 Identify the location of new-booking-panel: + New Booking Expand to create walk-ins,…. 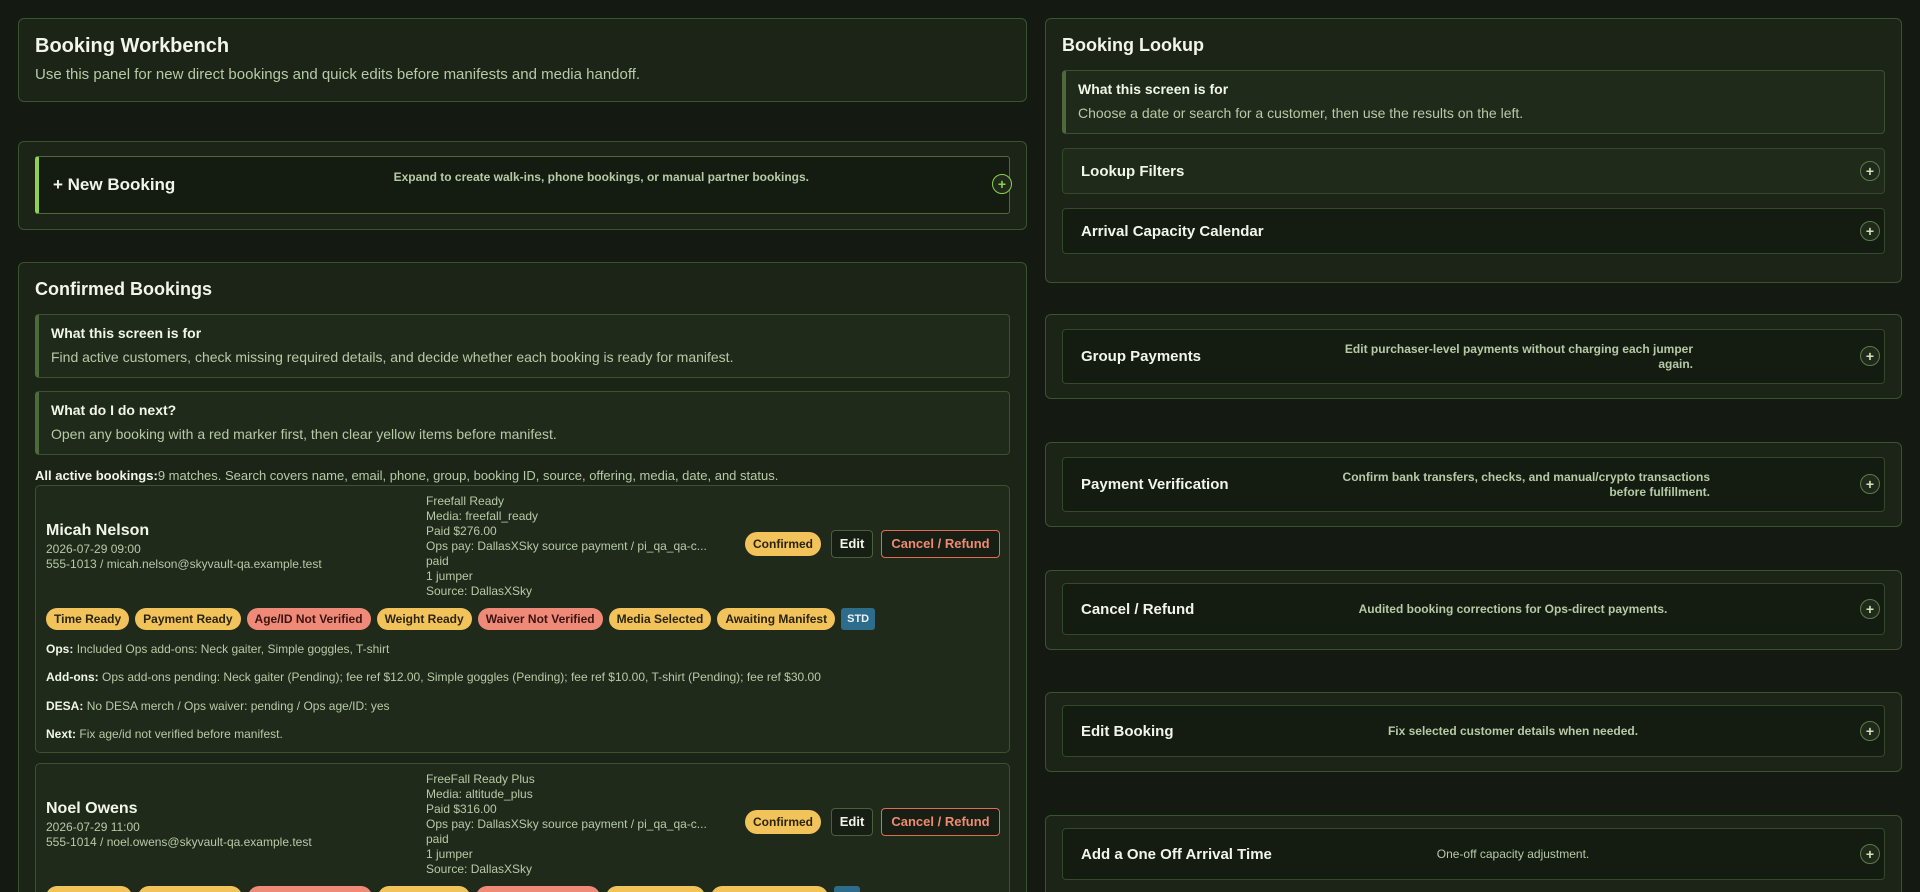
(522, 185).